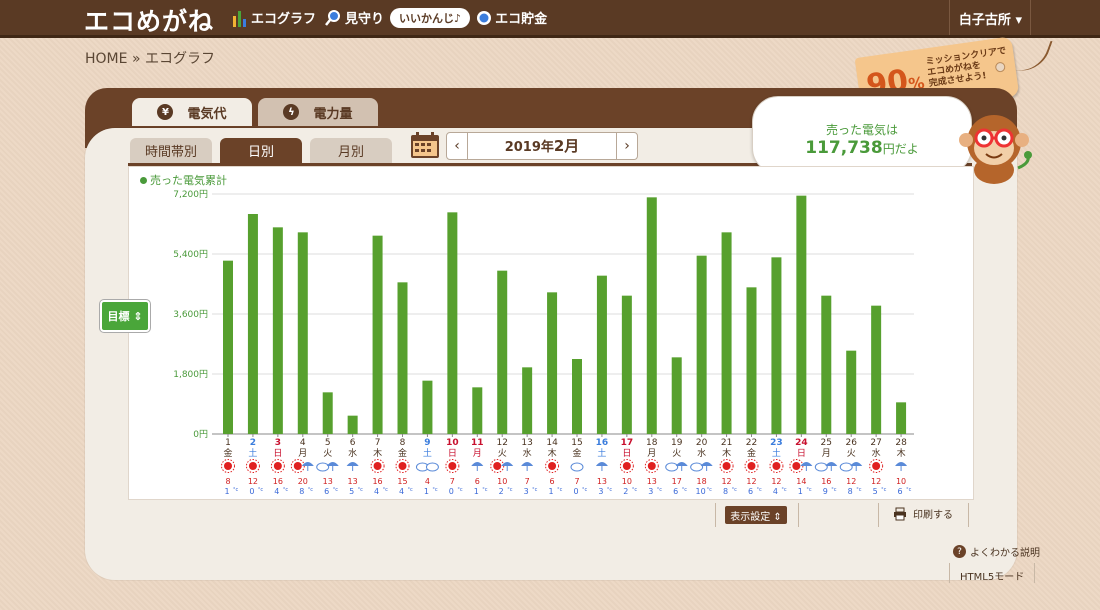 The image size is (1100, 610). What do you see at coordinates (377, 453) in the screenshot?
I see `weekday-label: 木` at bounding box center [377, 453].